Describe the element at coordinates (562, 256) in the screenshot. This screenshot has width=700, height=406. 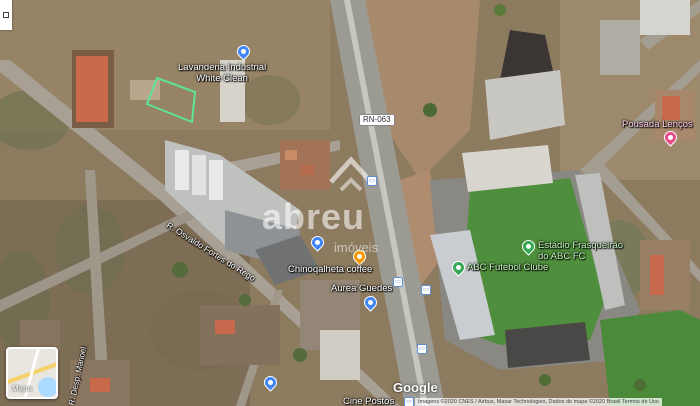
I see `place-line-2: do ABC FC` at that location.